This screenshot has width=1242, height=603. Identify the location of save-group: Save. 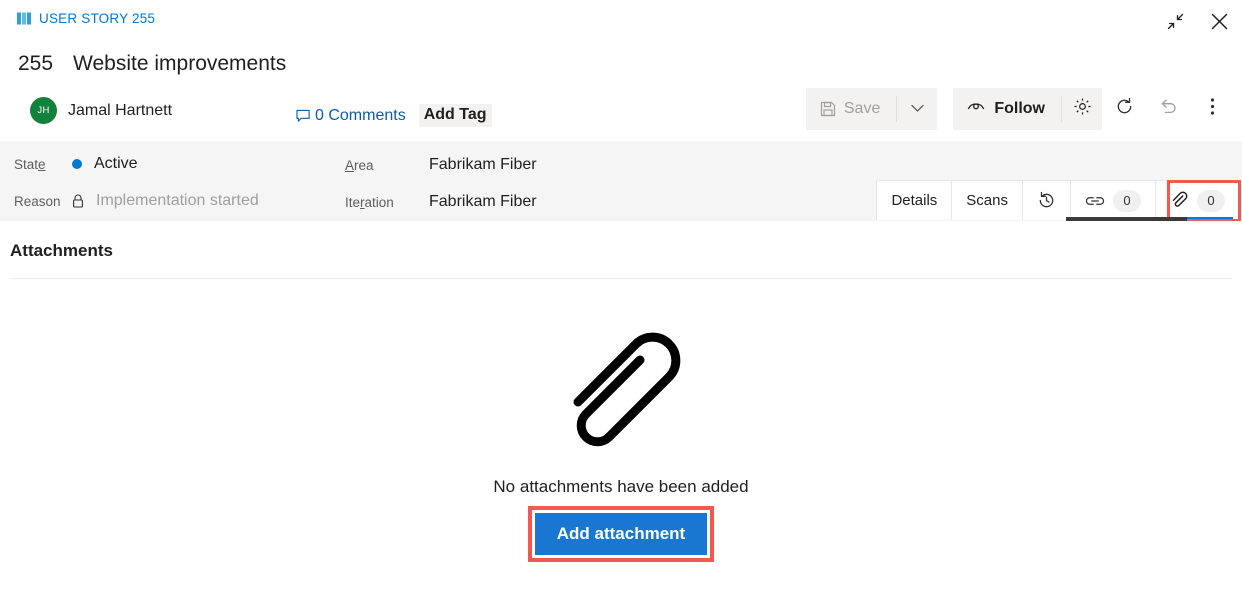
(871, 109).